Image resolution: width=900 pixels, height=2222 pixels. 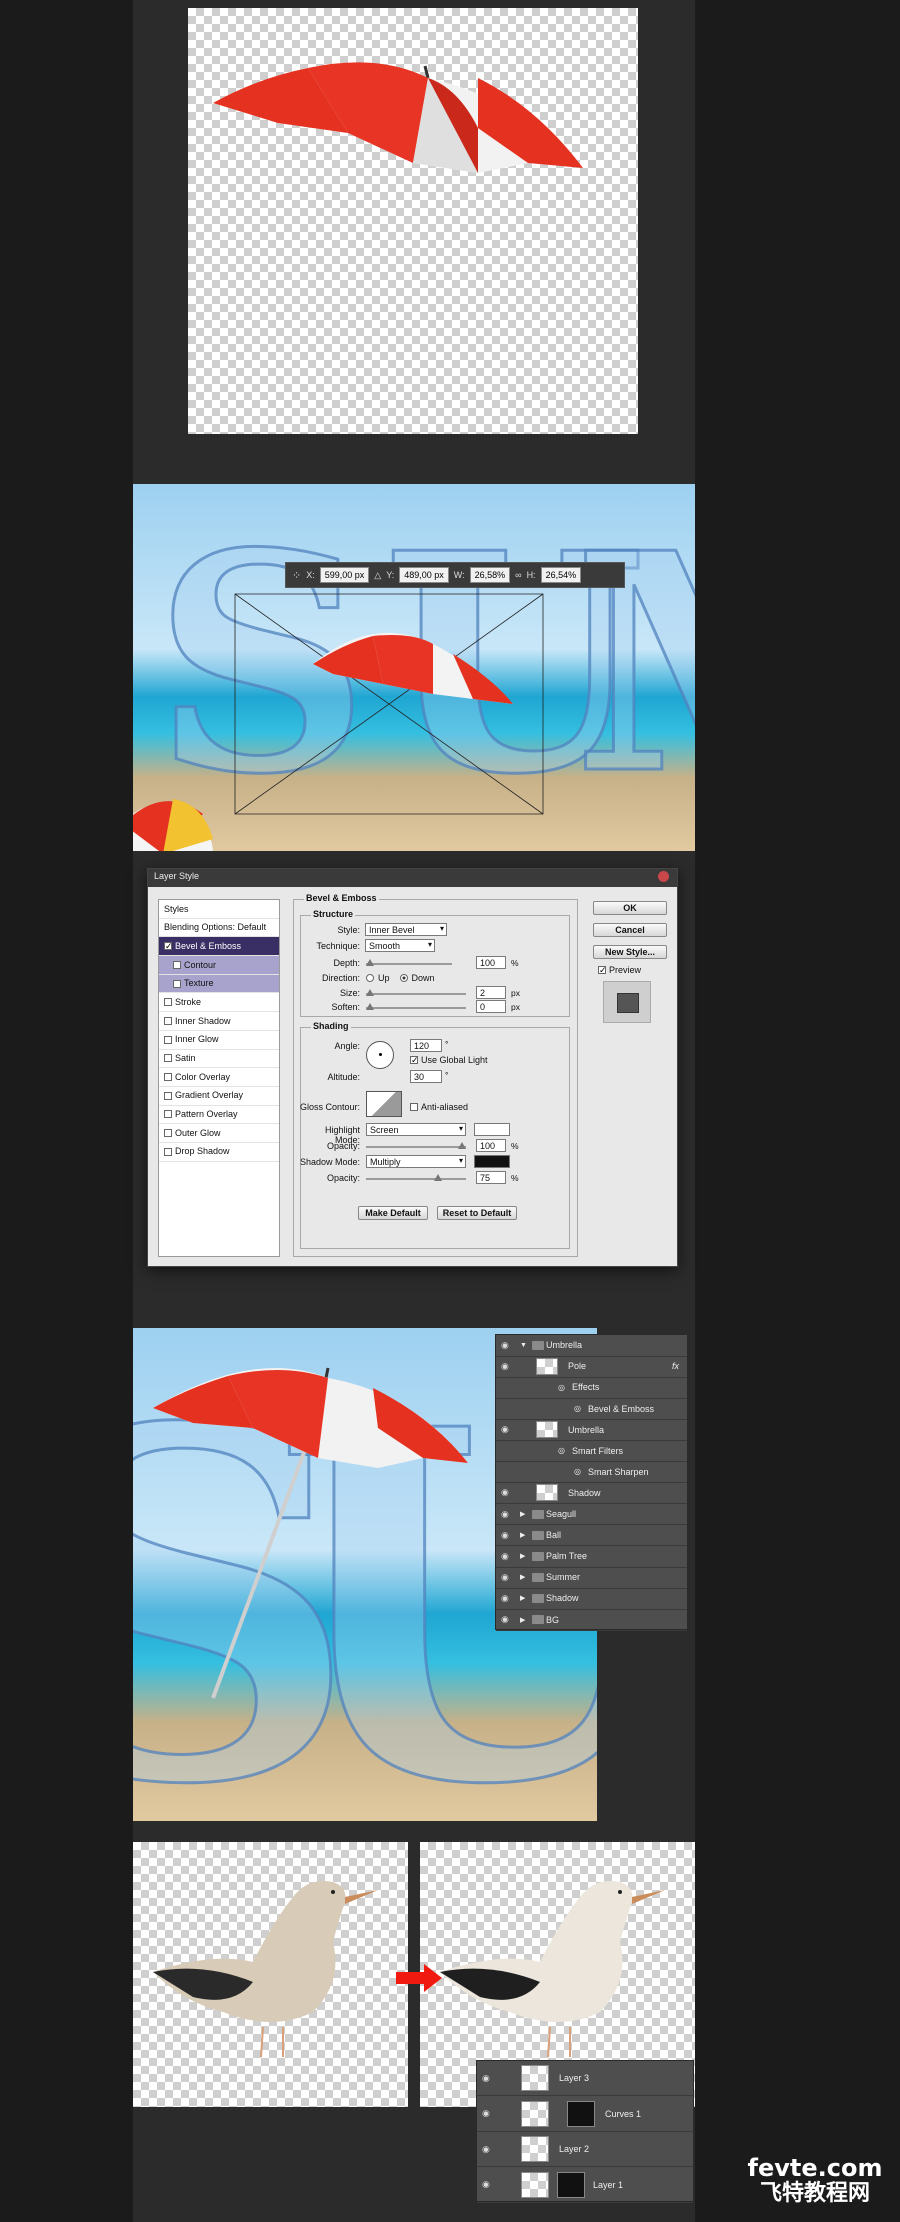 I want to click on h-field: 26,54%, so click(x=561, y=575).